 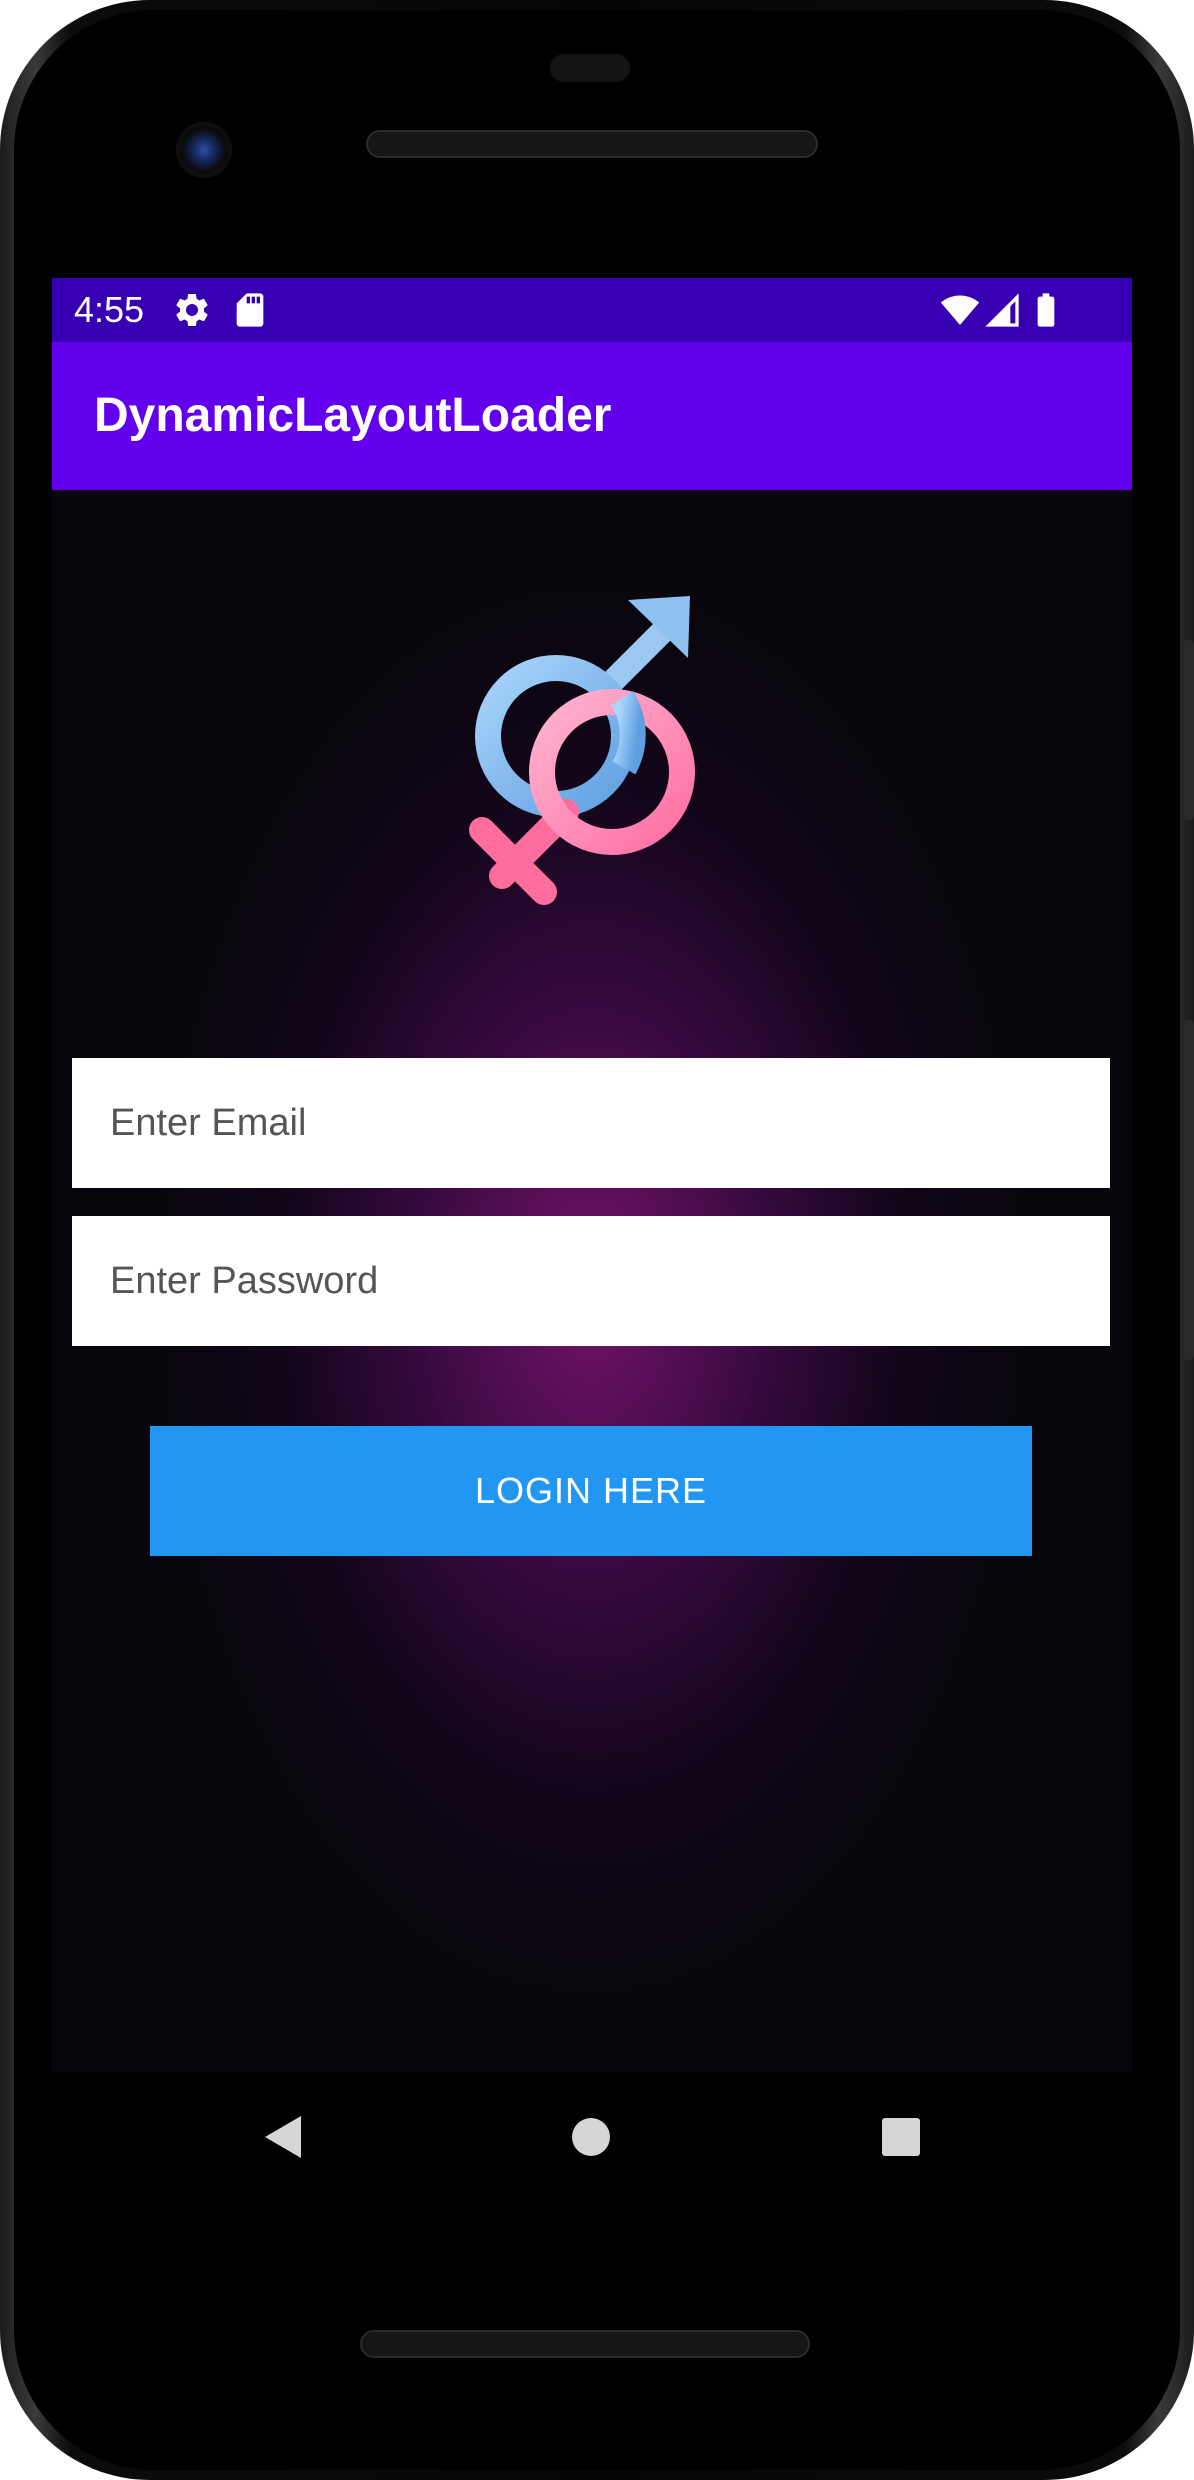 What do you see at coordinates (592, 745) in the screenshot?
I see `gender-symbols-icon` at bounding box center [592, 745].